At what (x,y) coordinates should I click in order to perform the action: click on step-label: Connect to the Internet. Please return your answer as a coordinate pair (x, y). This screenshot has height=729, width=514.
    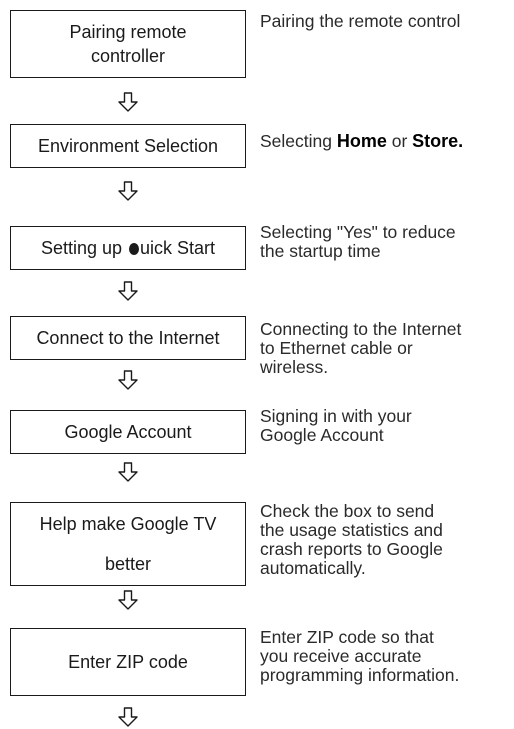
    Looking at the image, I should click on (128, 338).